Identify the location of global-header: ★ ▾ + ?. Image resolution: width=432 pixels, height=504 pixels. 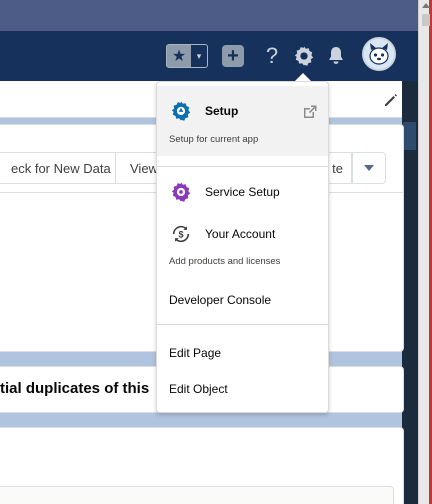
(209, 56).